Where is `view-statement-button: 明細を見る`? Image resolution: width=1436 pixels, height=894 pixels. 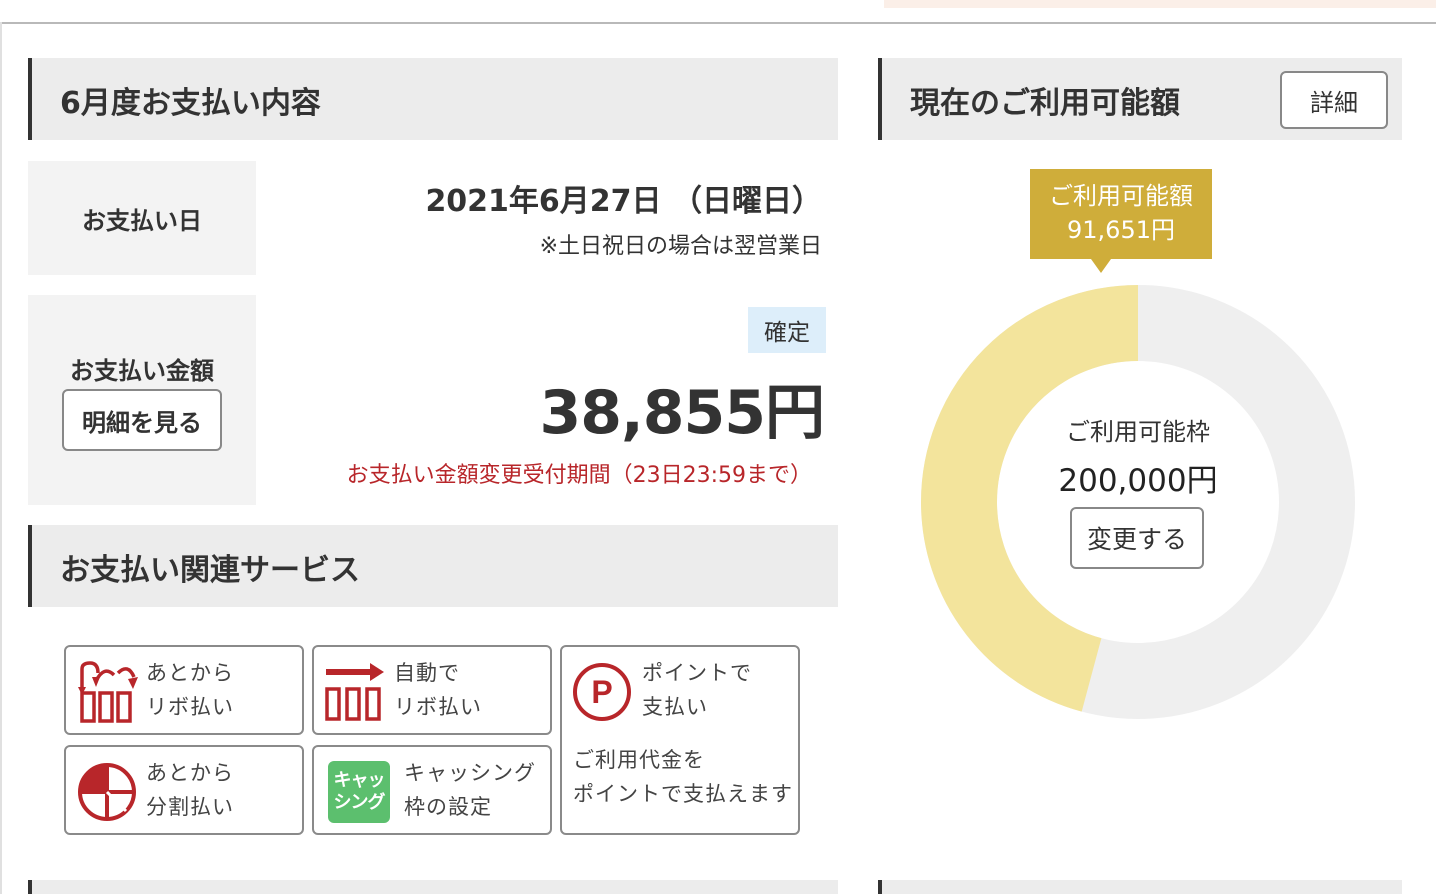
view-statement-button: 明細を見る is located at coordinates (142, 420).